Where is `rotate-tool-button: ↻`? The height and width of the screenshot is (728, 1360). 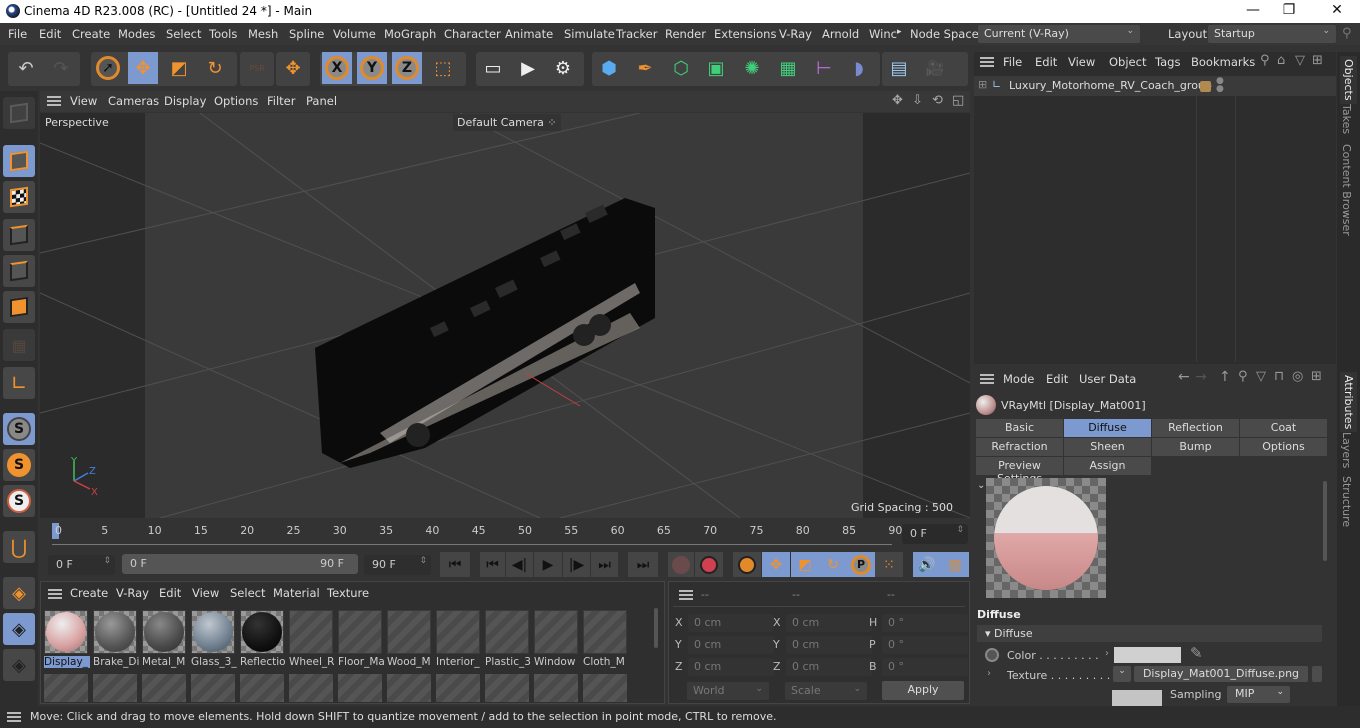
rotate-tool-button: ↻ is located at coordinates (215, 68).